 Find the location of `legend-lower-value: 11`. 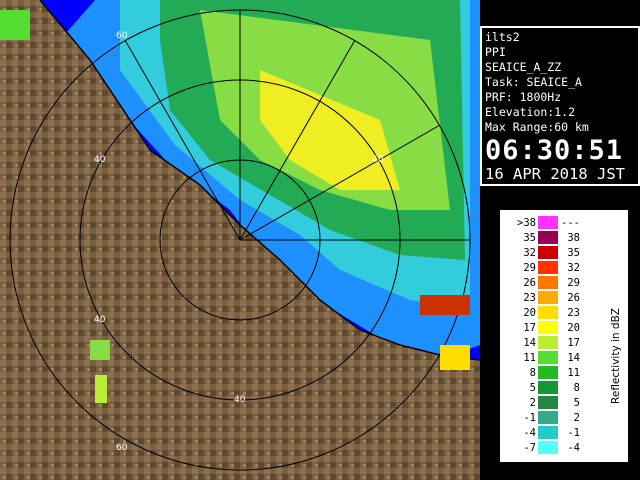

legend-lower-value: 11 is located at coordinates (529, 358).